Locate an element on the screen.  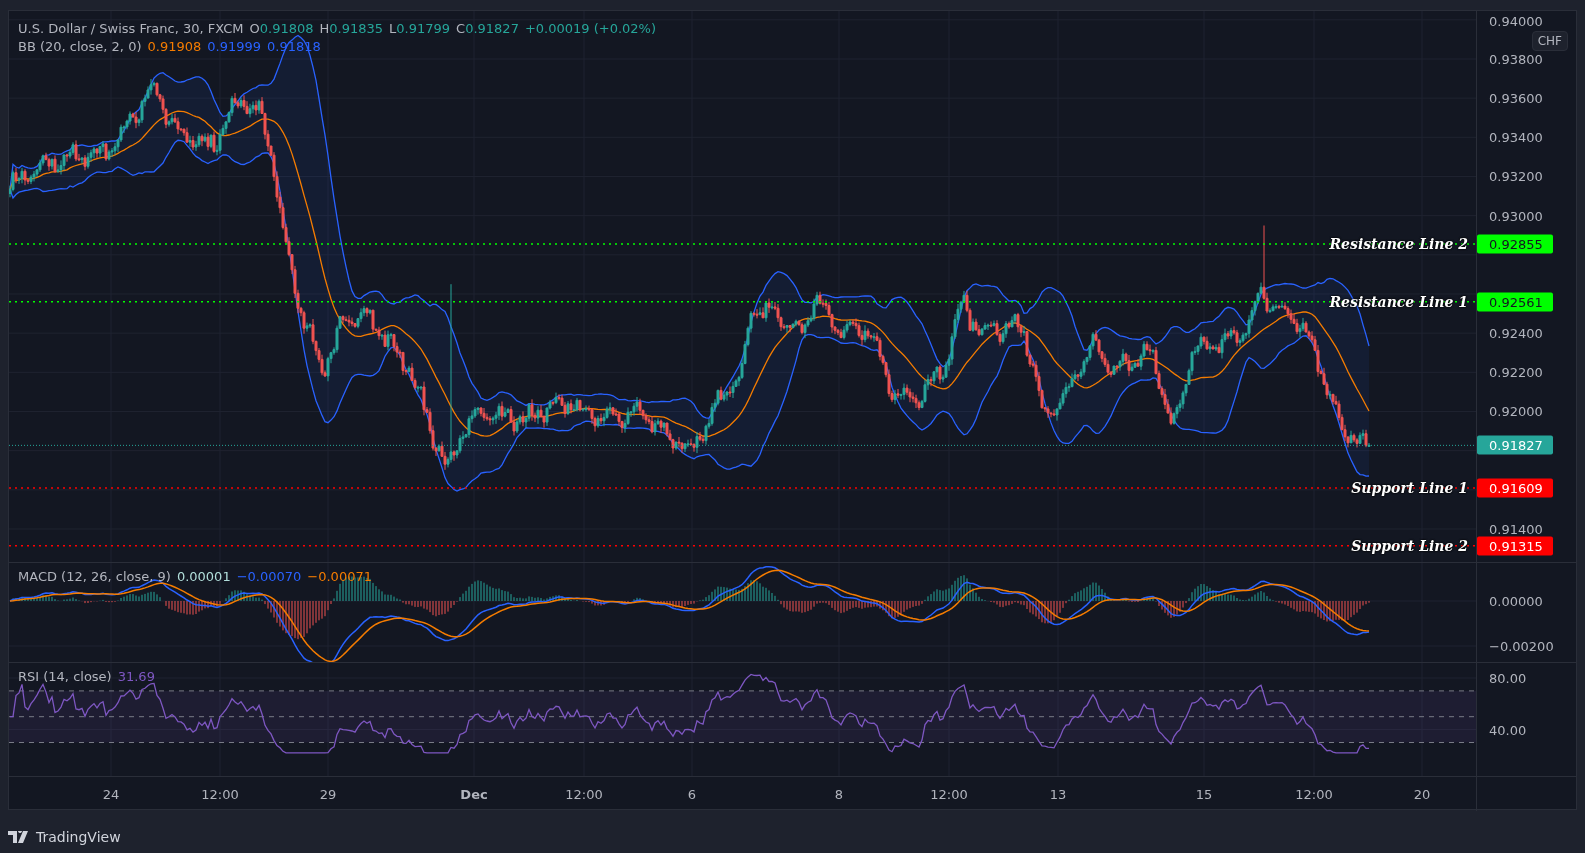
symbol-title: U.S. Dollar / Swiss Franc, 30, FXCM is located at coordinates (131, 28).